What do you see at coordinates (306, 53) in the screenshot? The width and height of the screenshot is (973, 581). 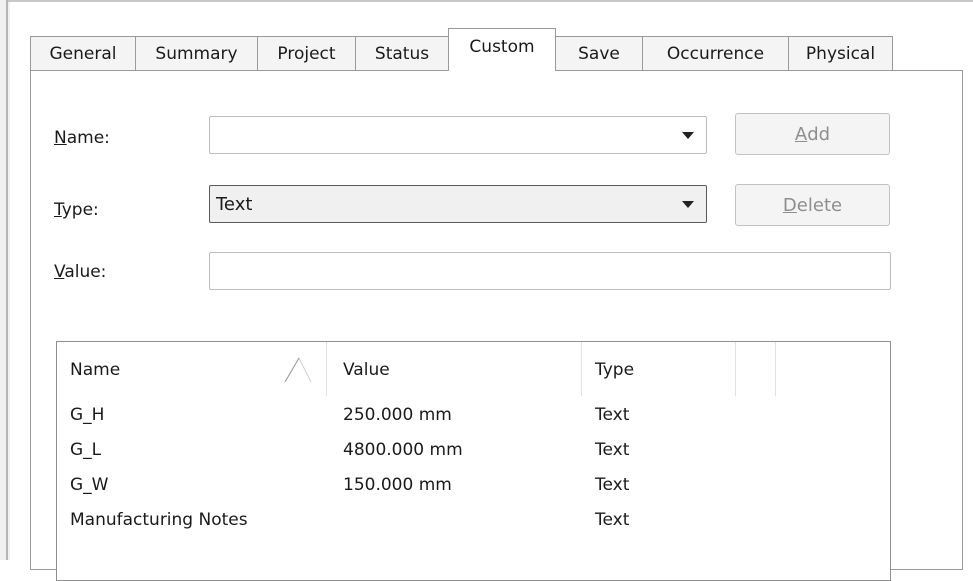 I see `tab-project: Project` at bounding box center [306, 53].